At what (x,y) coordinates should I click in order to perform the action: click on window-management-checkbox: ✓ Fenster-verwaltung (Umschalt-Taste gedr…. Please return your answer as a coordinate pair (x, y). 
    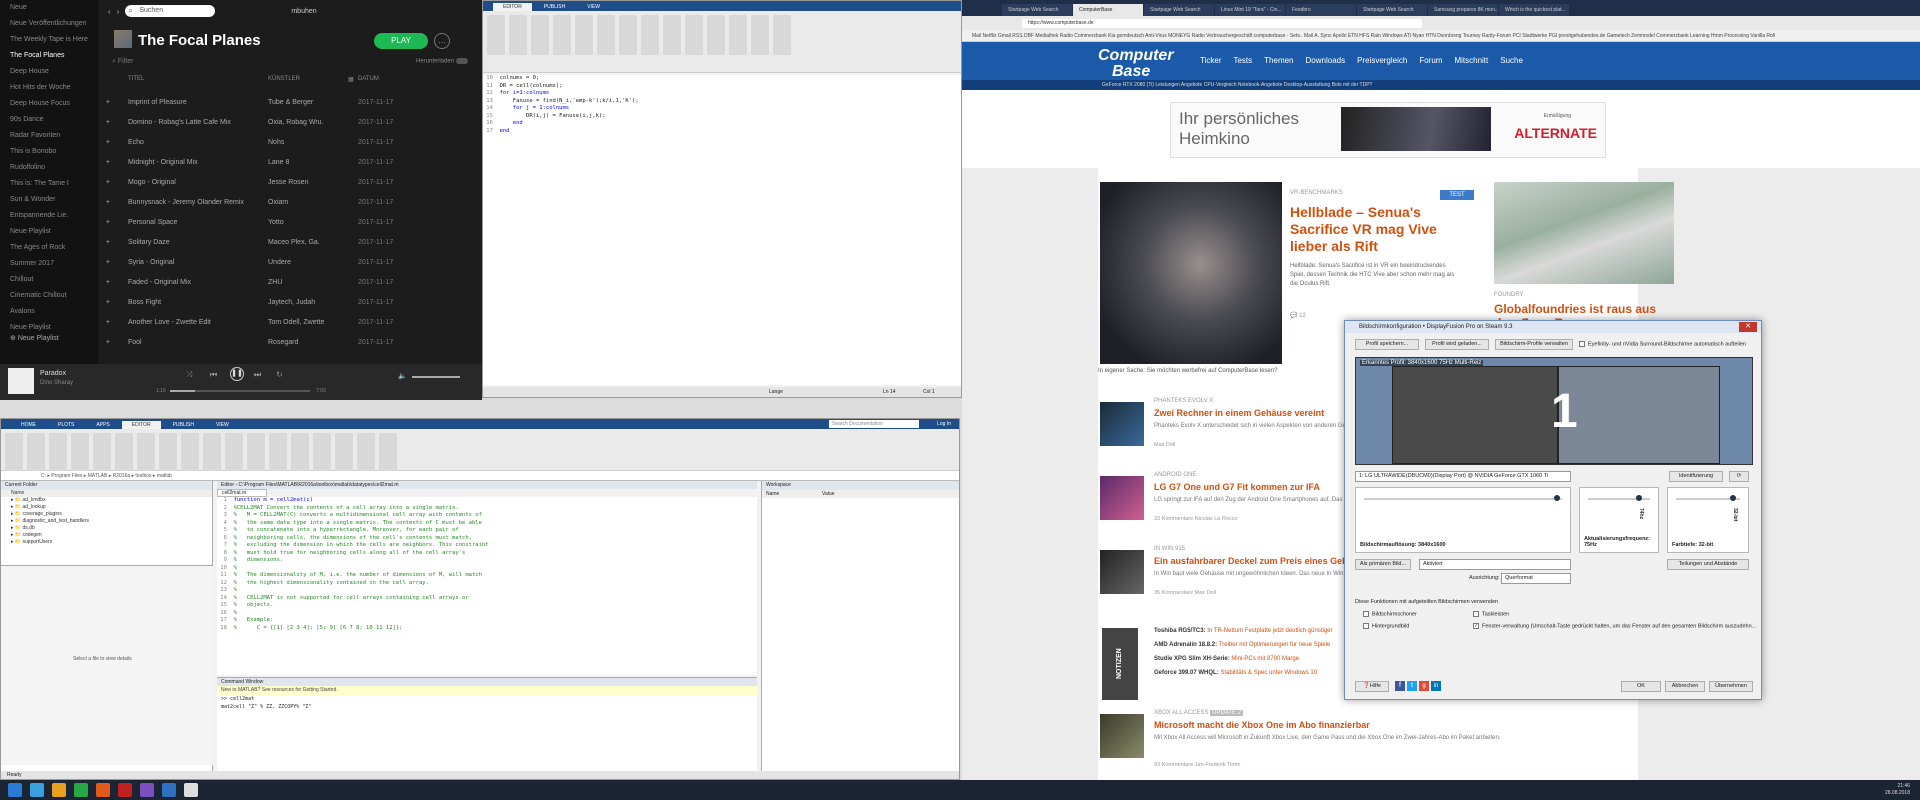
    Looking at the image, I should click on (1615, 626).